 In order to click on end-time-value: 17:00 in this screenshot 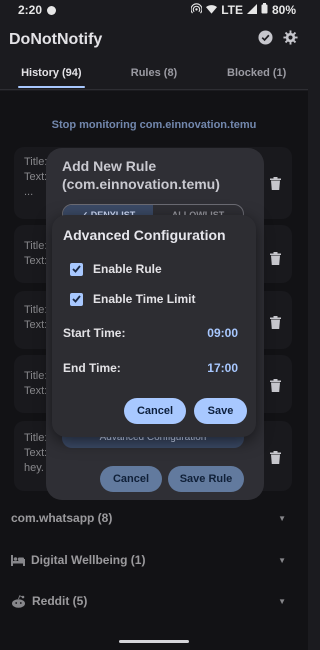, I will do `click(222, 368)`.